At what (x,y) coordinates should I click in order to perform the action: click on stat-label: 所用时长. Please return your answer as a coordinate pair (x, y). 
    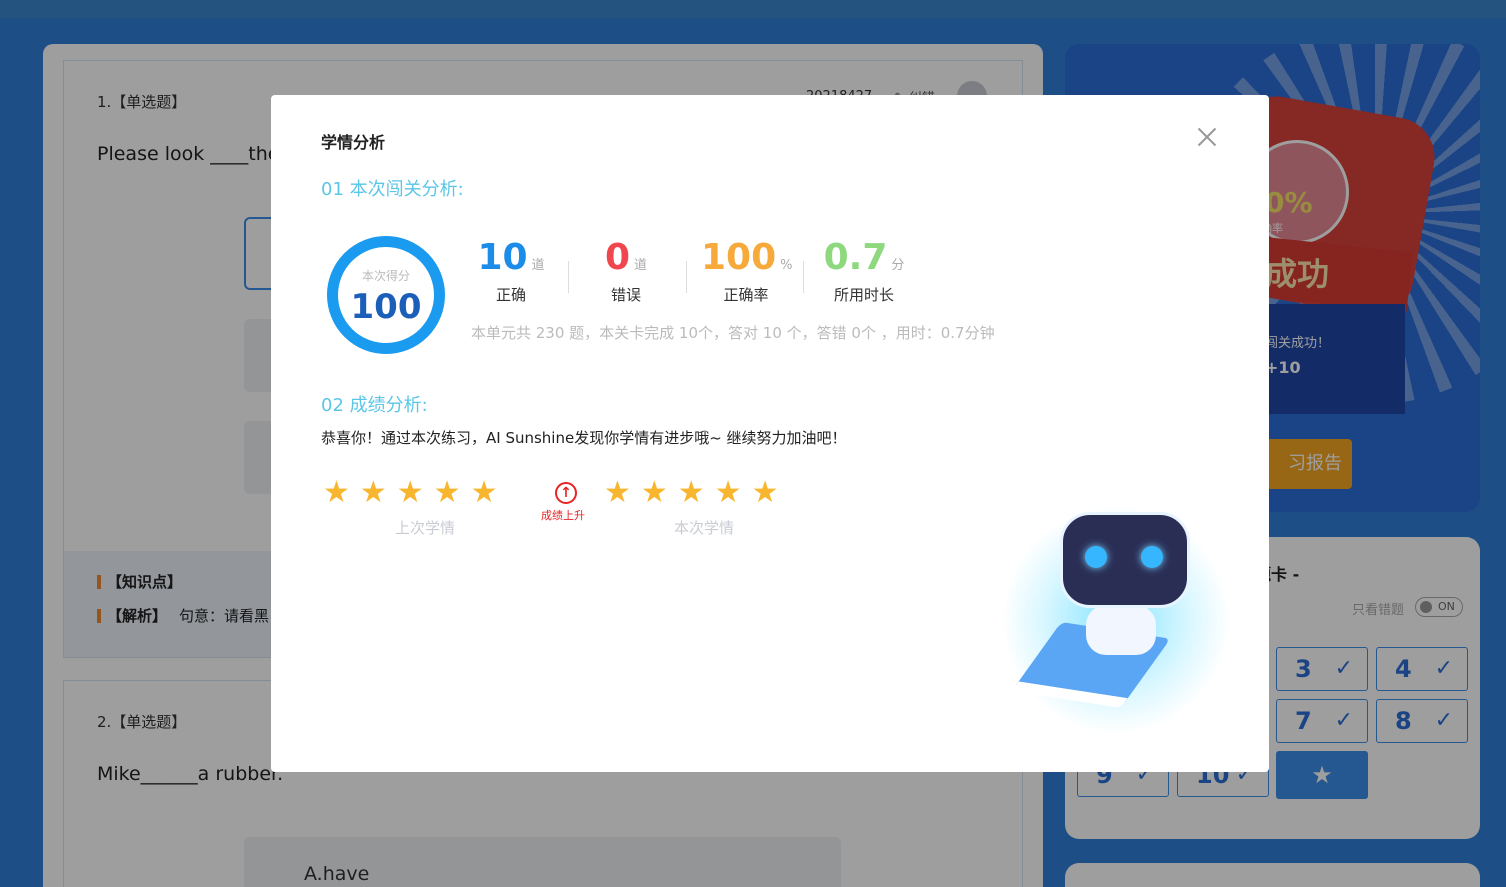
    Looking at the image, I should click on (863, 295).